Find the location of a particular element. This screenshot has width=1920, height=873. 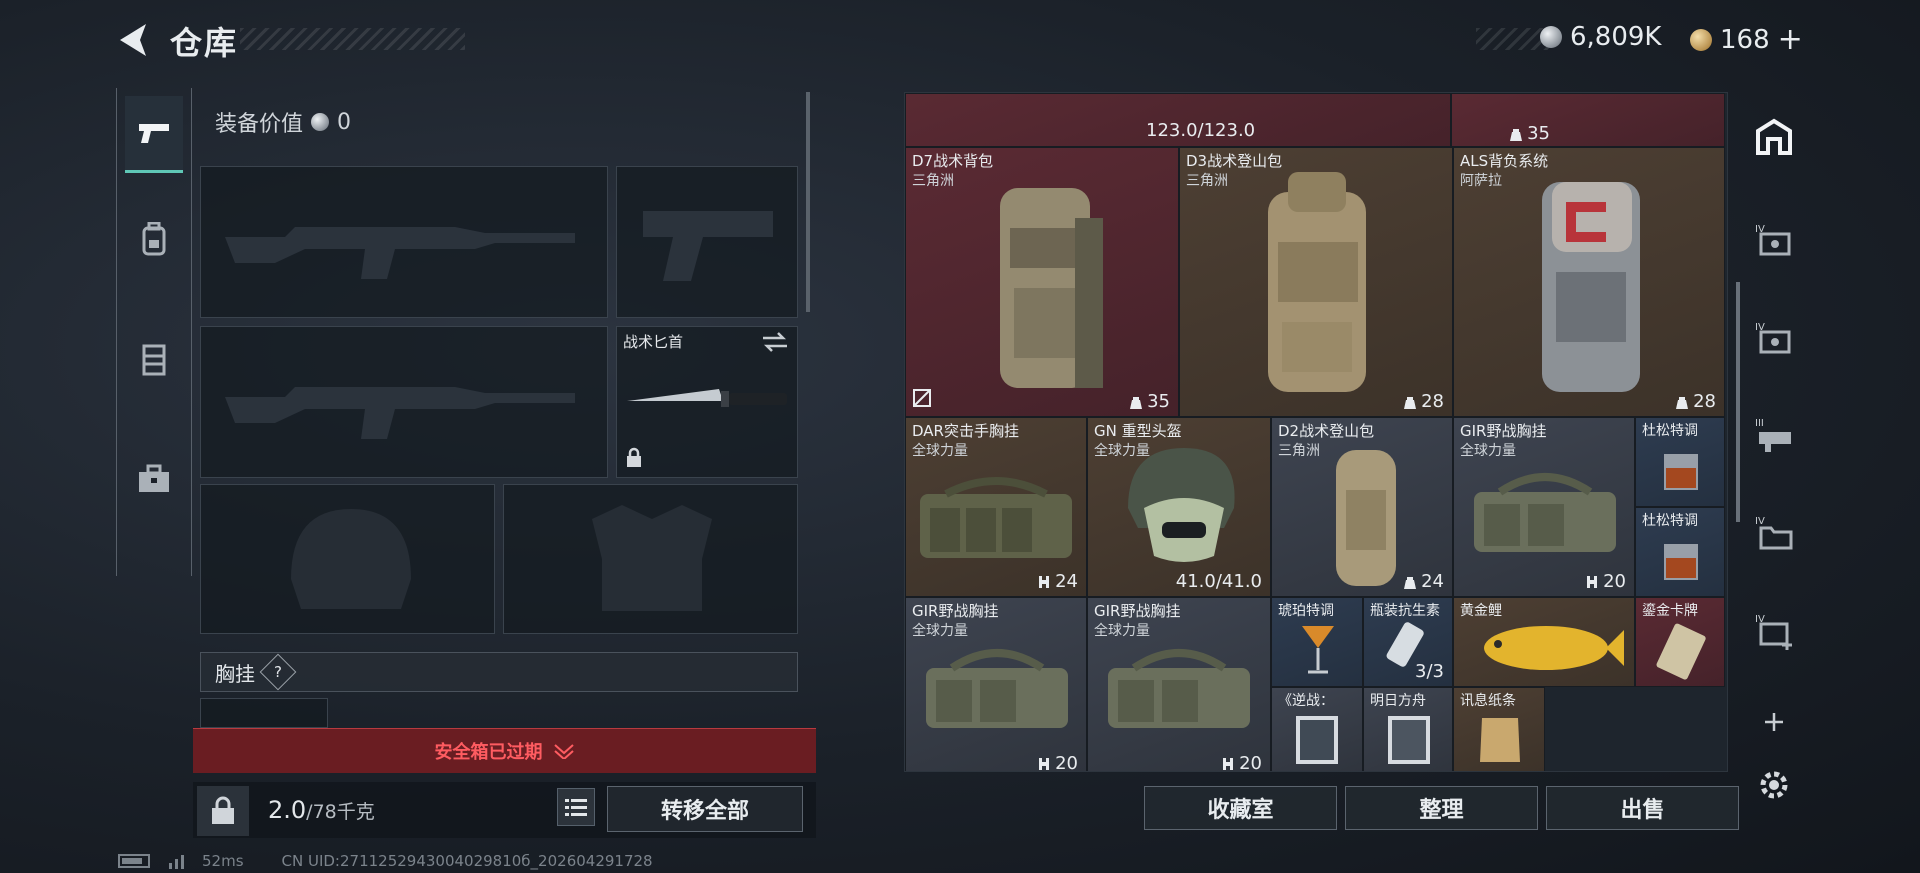

gold-amount: 168 is located at coordinates (1745, 39).